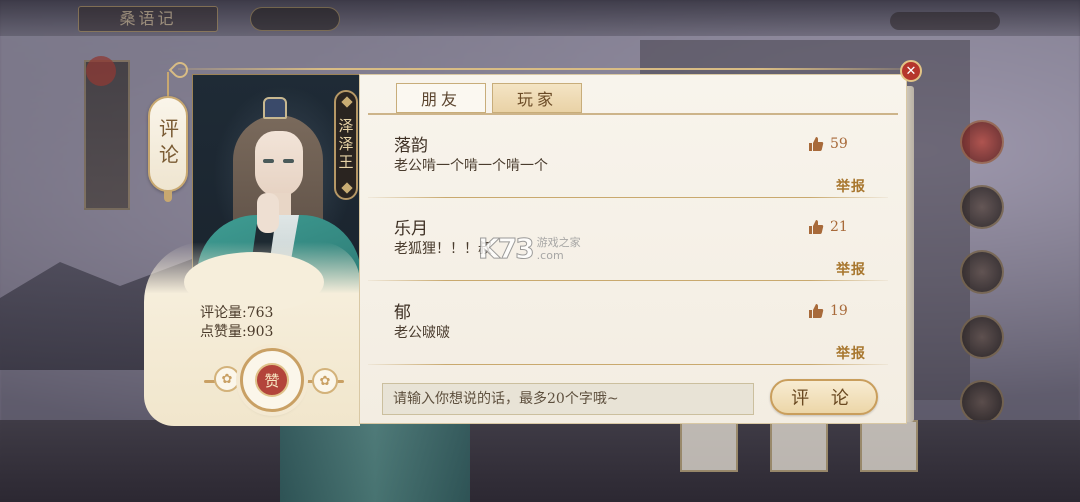 The image size is (1080, 502). What do you see at coordinates (839, 227) in the screenshot?
I see `comment-like-count: 21` at bounding box center [839, 227].